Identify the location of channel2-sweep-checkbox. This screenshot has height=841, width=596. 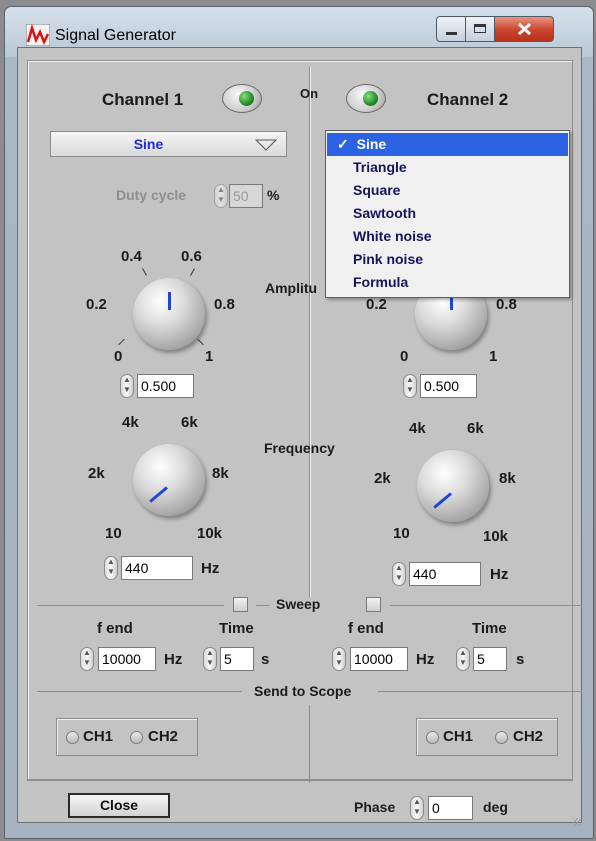
(373, 604).